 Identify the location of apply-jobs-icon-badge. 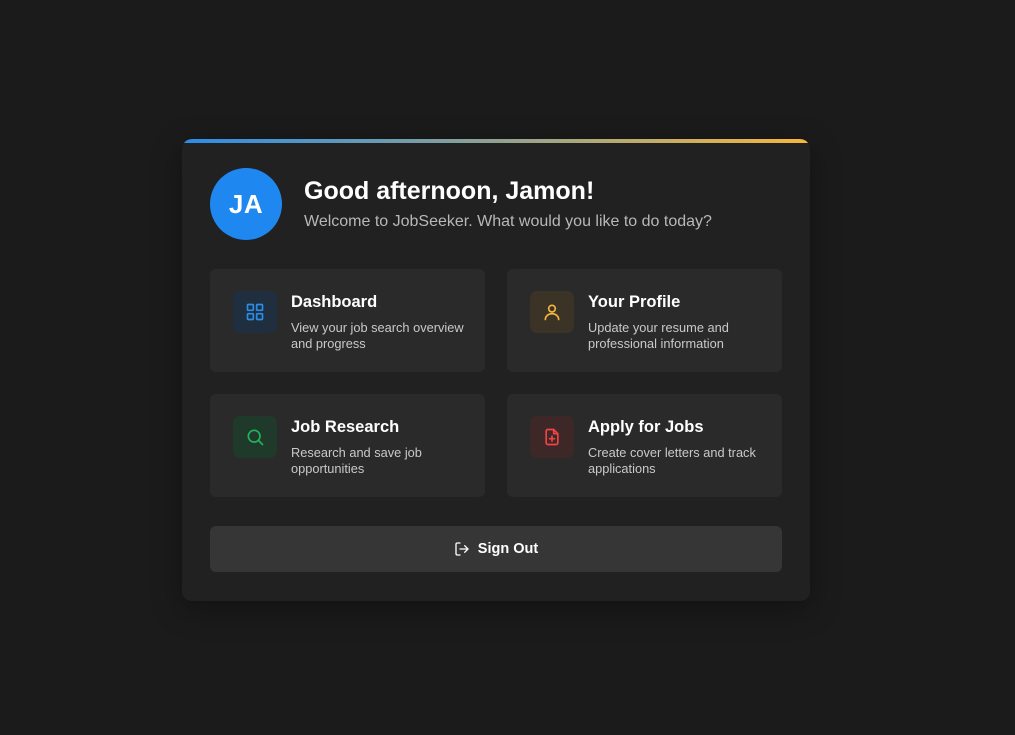
(552, 437).